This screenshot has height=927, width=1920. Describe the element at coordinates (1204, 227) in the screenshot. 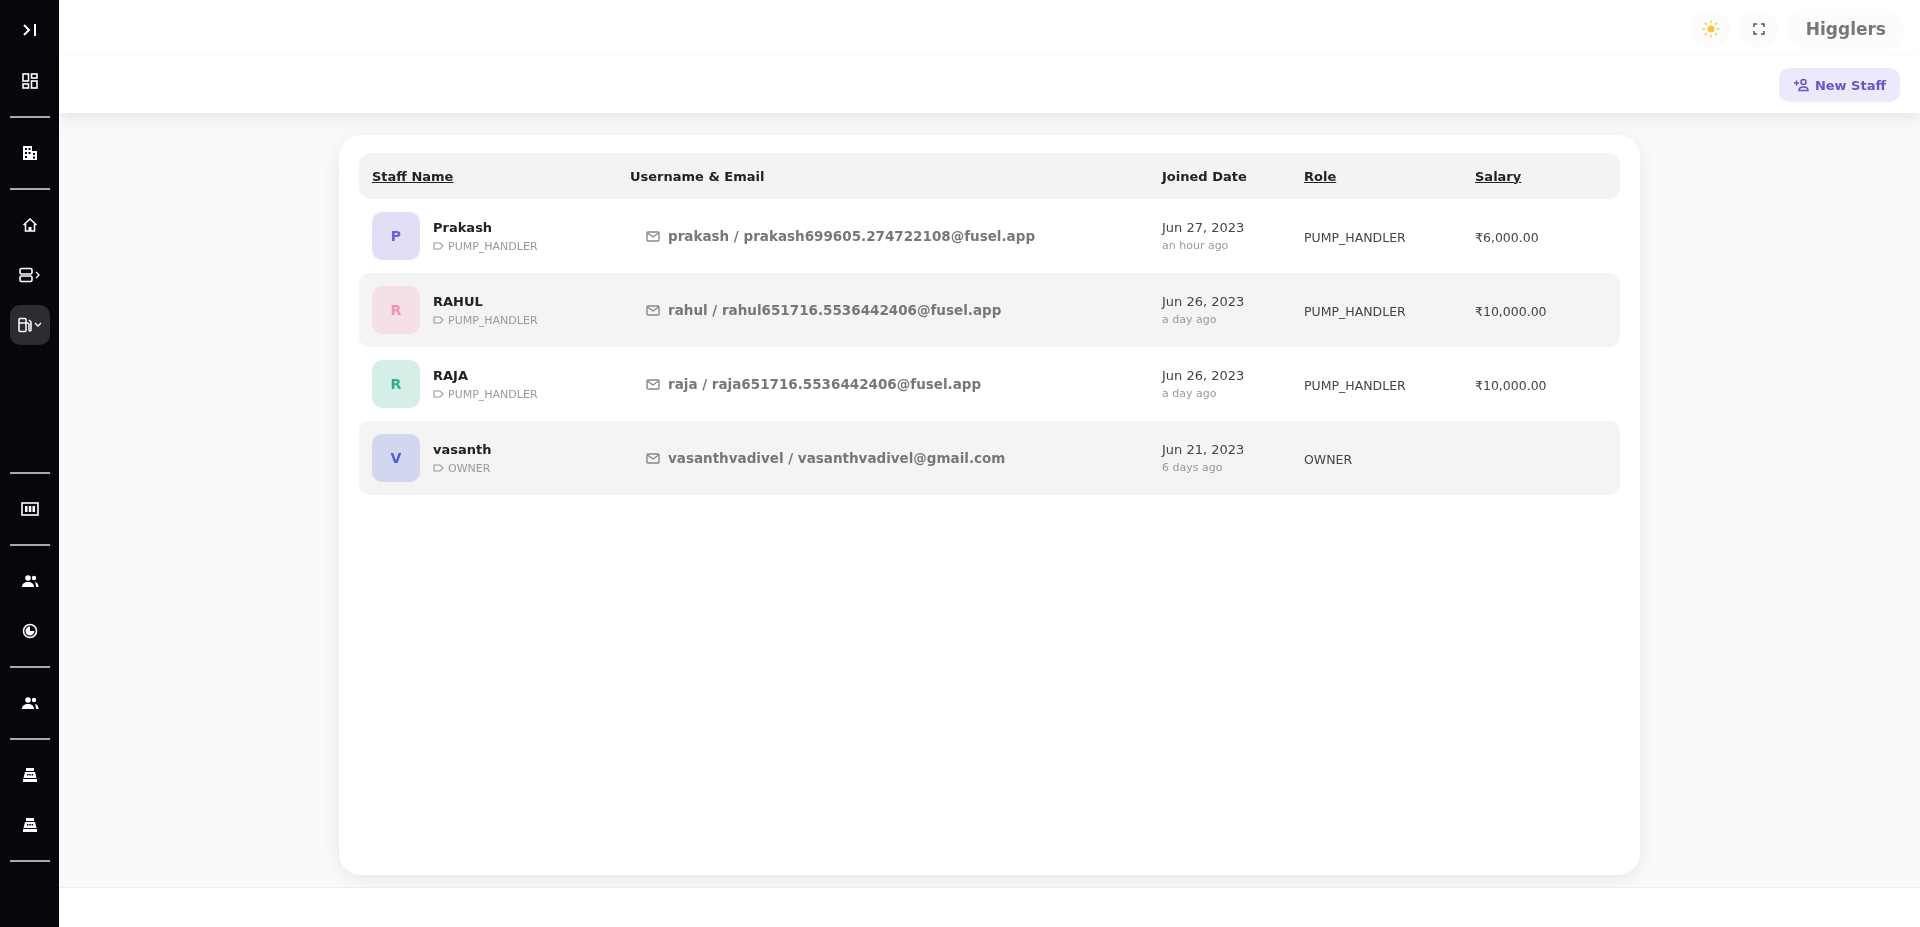

I see `joined-date: Jun 27, 2023` at that location.